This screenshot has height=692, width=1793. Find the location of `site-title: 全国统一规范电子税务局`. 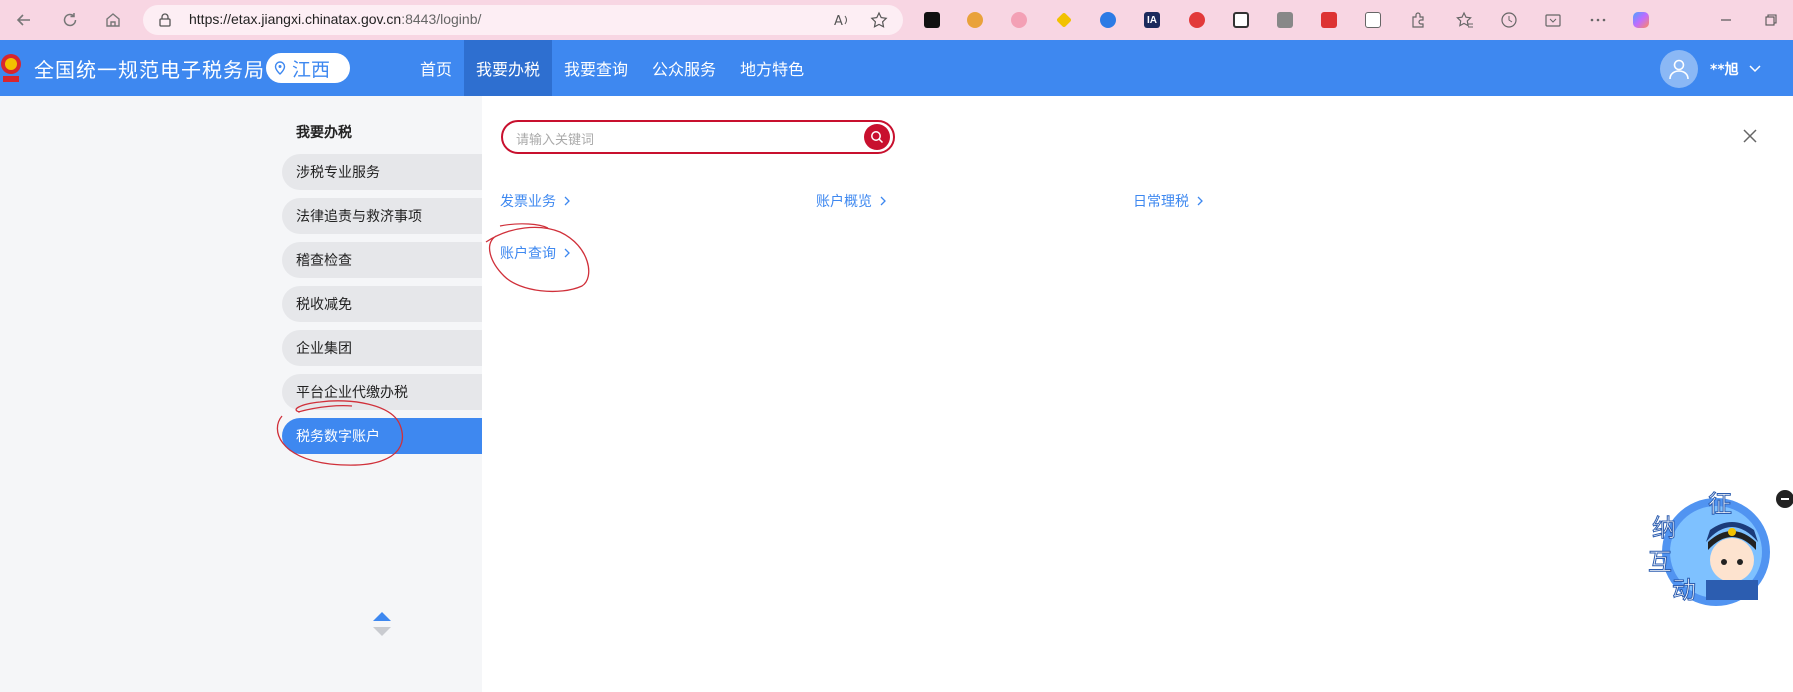

site-title: 全国统一规范电子税务局 is located at coordinates (149, 68).